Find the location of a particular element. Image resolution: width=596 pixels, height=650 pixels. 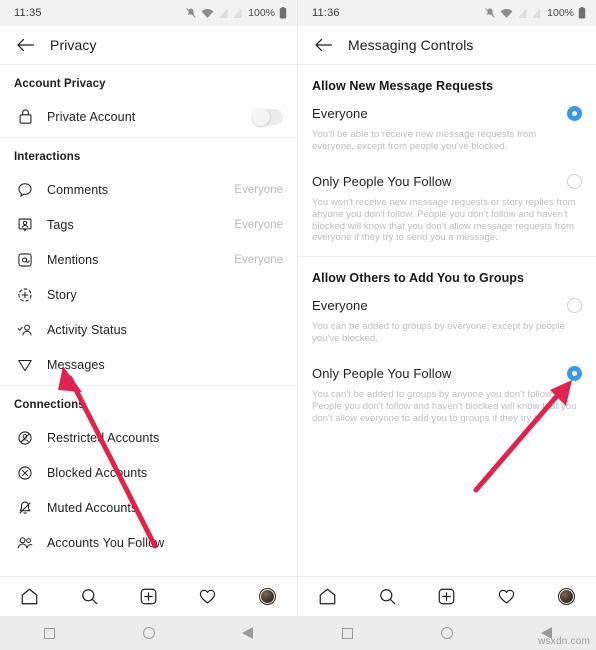

activity-status-icon is located at coordinates (25, 330).